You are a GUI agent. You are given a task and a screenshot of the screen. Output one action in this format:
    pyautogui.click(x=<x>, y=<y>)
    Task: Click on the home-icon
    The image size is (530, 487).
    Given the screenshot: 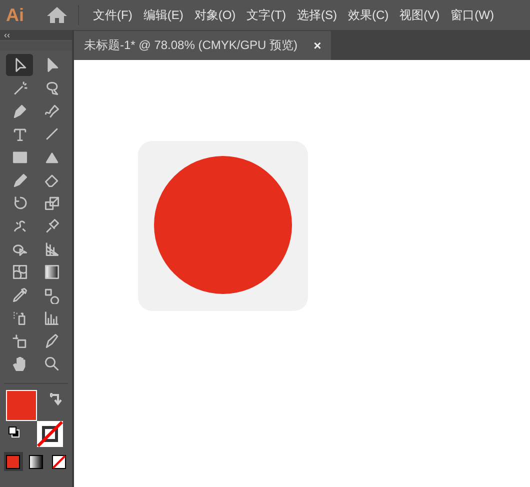 What is the action you would take?
    pyautogui.click(x=57, y=15)
    